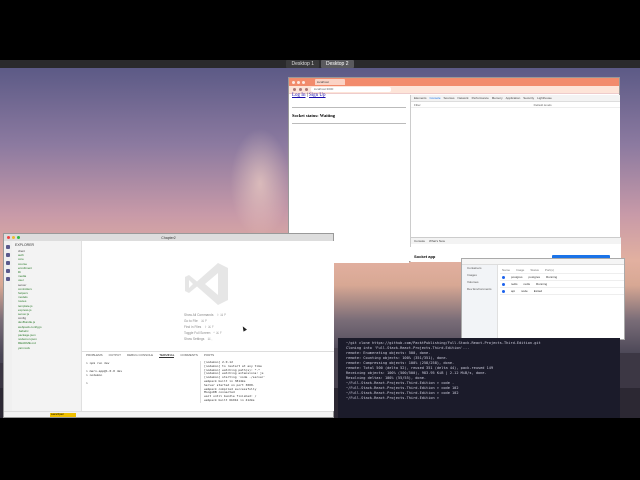 The image size is (640, 480). What do you see at coordinates (94, 355) in the screenshot?
I see `panel-tab: PROBLEMS` at bounding box center [94, 355].